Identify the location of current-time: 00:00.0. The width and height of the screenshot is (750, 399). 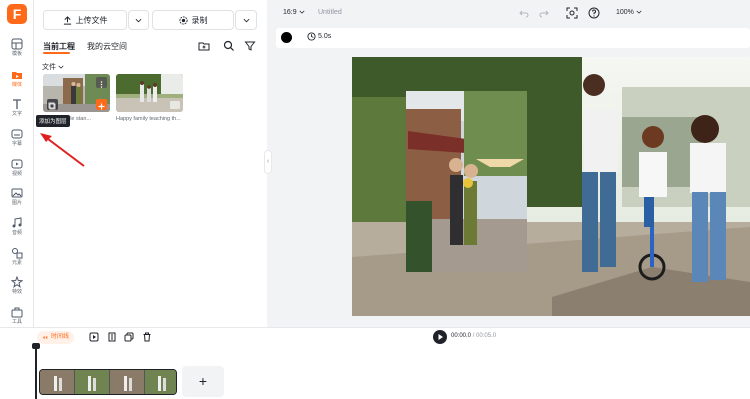
(461, 336).